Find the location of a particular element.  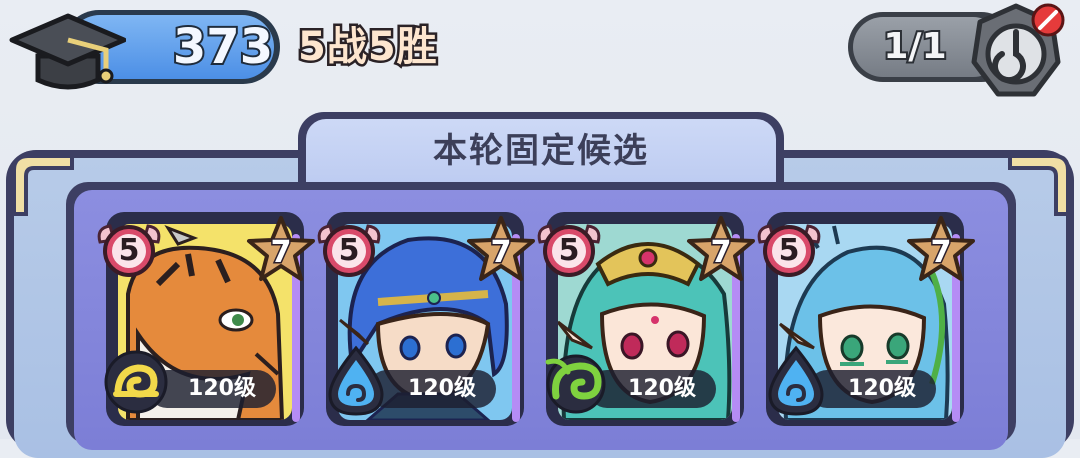

earth-swirl-icon is located at coordinates (136, 382).